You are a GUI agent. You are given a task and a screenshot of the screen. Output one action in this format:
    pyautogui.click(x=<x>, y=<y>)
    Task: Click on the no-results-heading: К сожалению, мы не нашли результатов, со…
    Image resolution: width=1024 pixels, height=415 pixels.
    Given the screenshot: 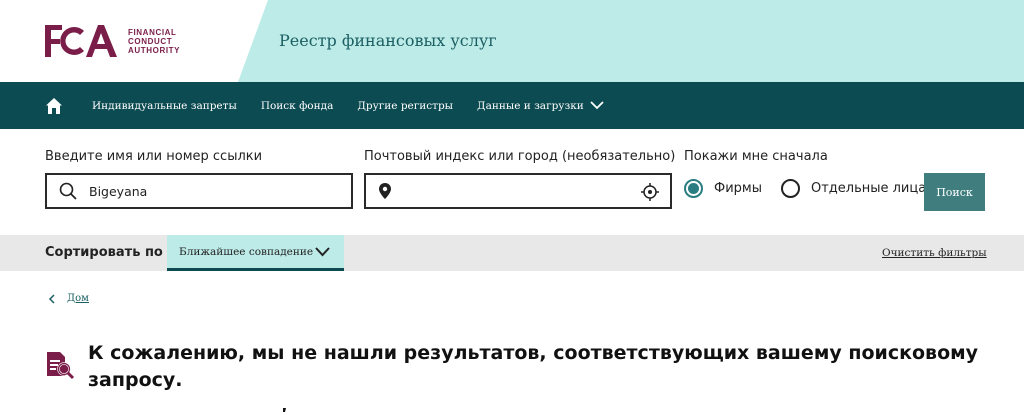 What is the action you would take?
    pyautogui.click(x=533, y=366)
    